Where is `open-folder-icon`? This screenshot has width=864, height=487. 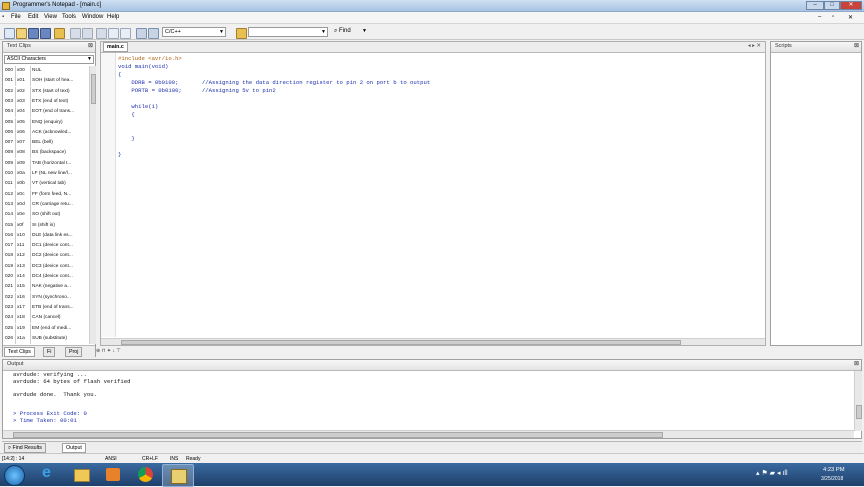
open-folder-icon is located at coordinates (21, 33).